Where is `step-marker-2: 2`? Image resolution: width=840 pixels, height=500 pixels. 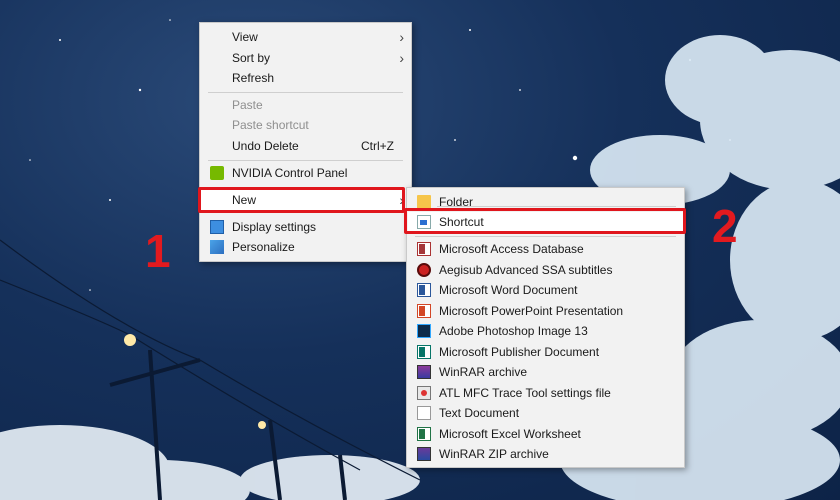
step-marker-2: 2 is located at coordinates (725, 226).